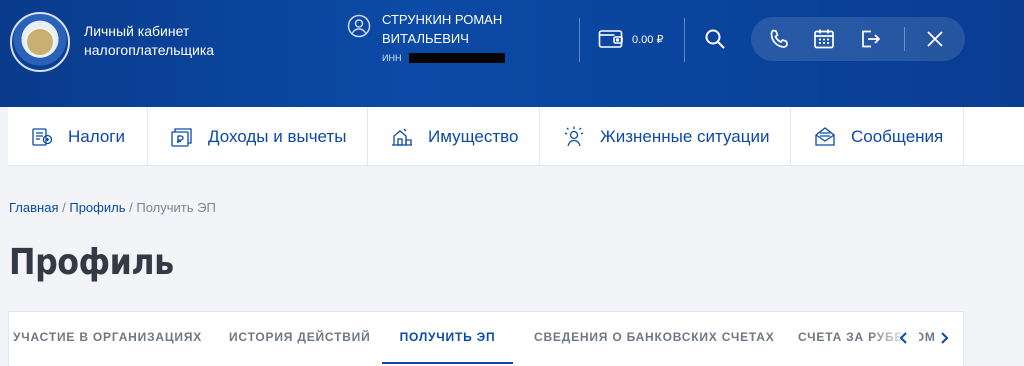 This screenshot has height=366, width=1024. Describe the element at coordinates (457, 58) in the screenshot. I see `inn-redacted-value` at that location.